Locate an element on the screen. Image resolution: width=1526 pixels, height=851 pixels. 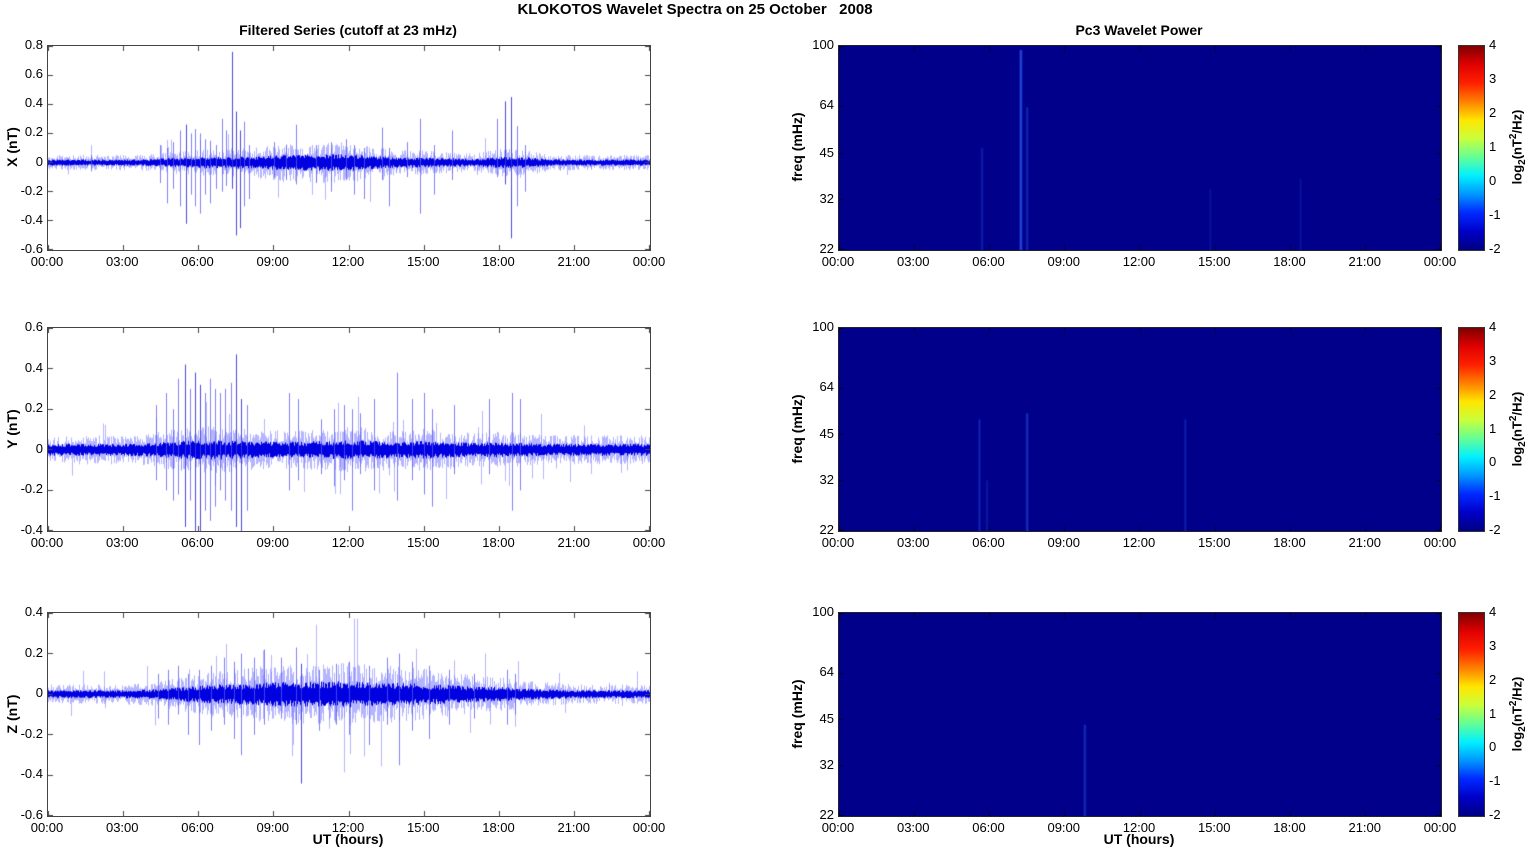
y-wavelet-panel is located at coordinates (1140, 429).